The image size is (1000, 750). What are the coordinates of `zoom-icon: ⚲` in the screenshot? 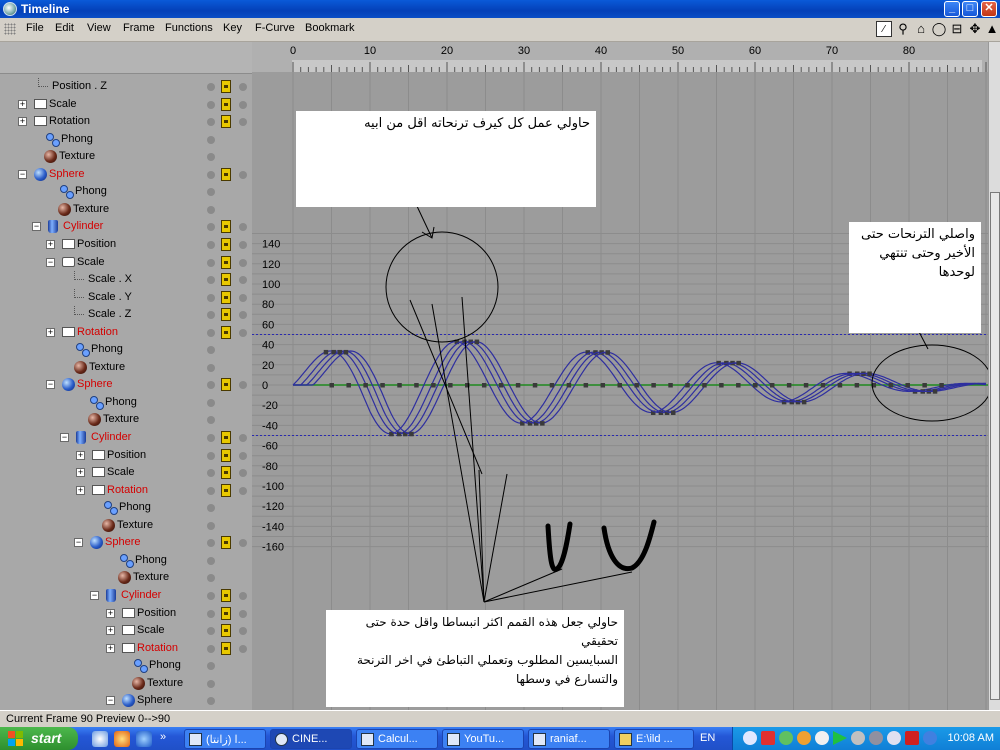 It's located at (903, 29).